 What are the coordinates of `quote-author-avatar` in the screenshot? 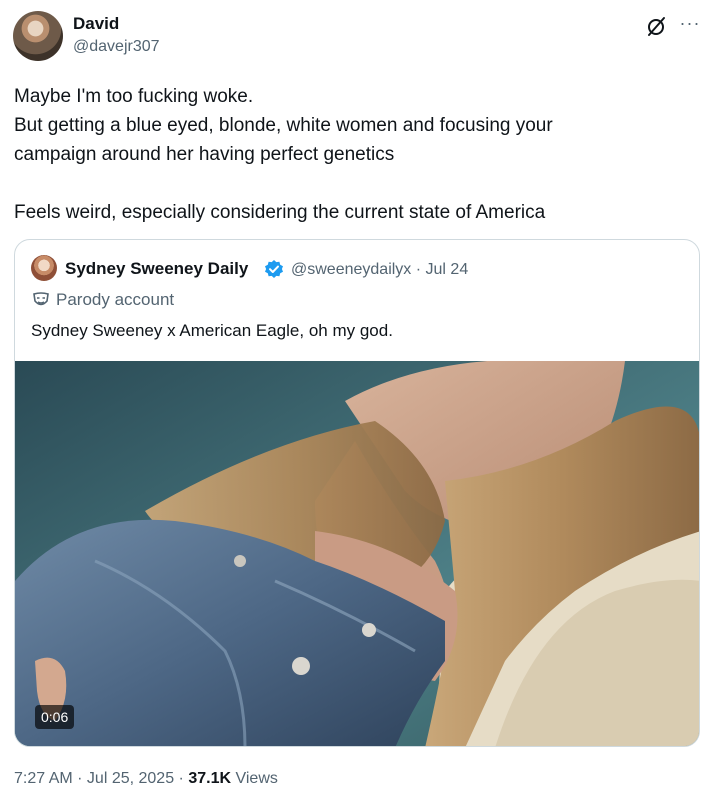 It's located at (44, 268).